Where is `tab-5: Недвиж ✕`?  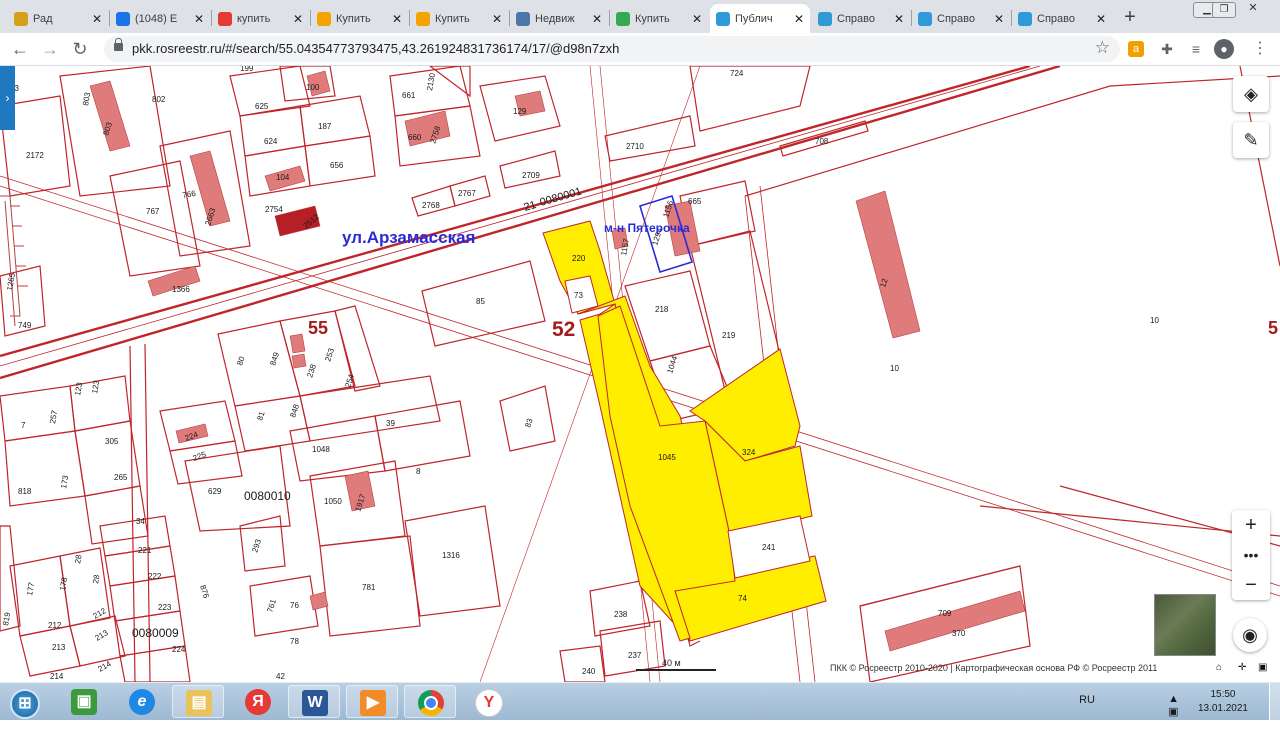
tab-5: Недвиж ✕ is located at coordinates (559, 18).